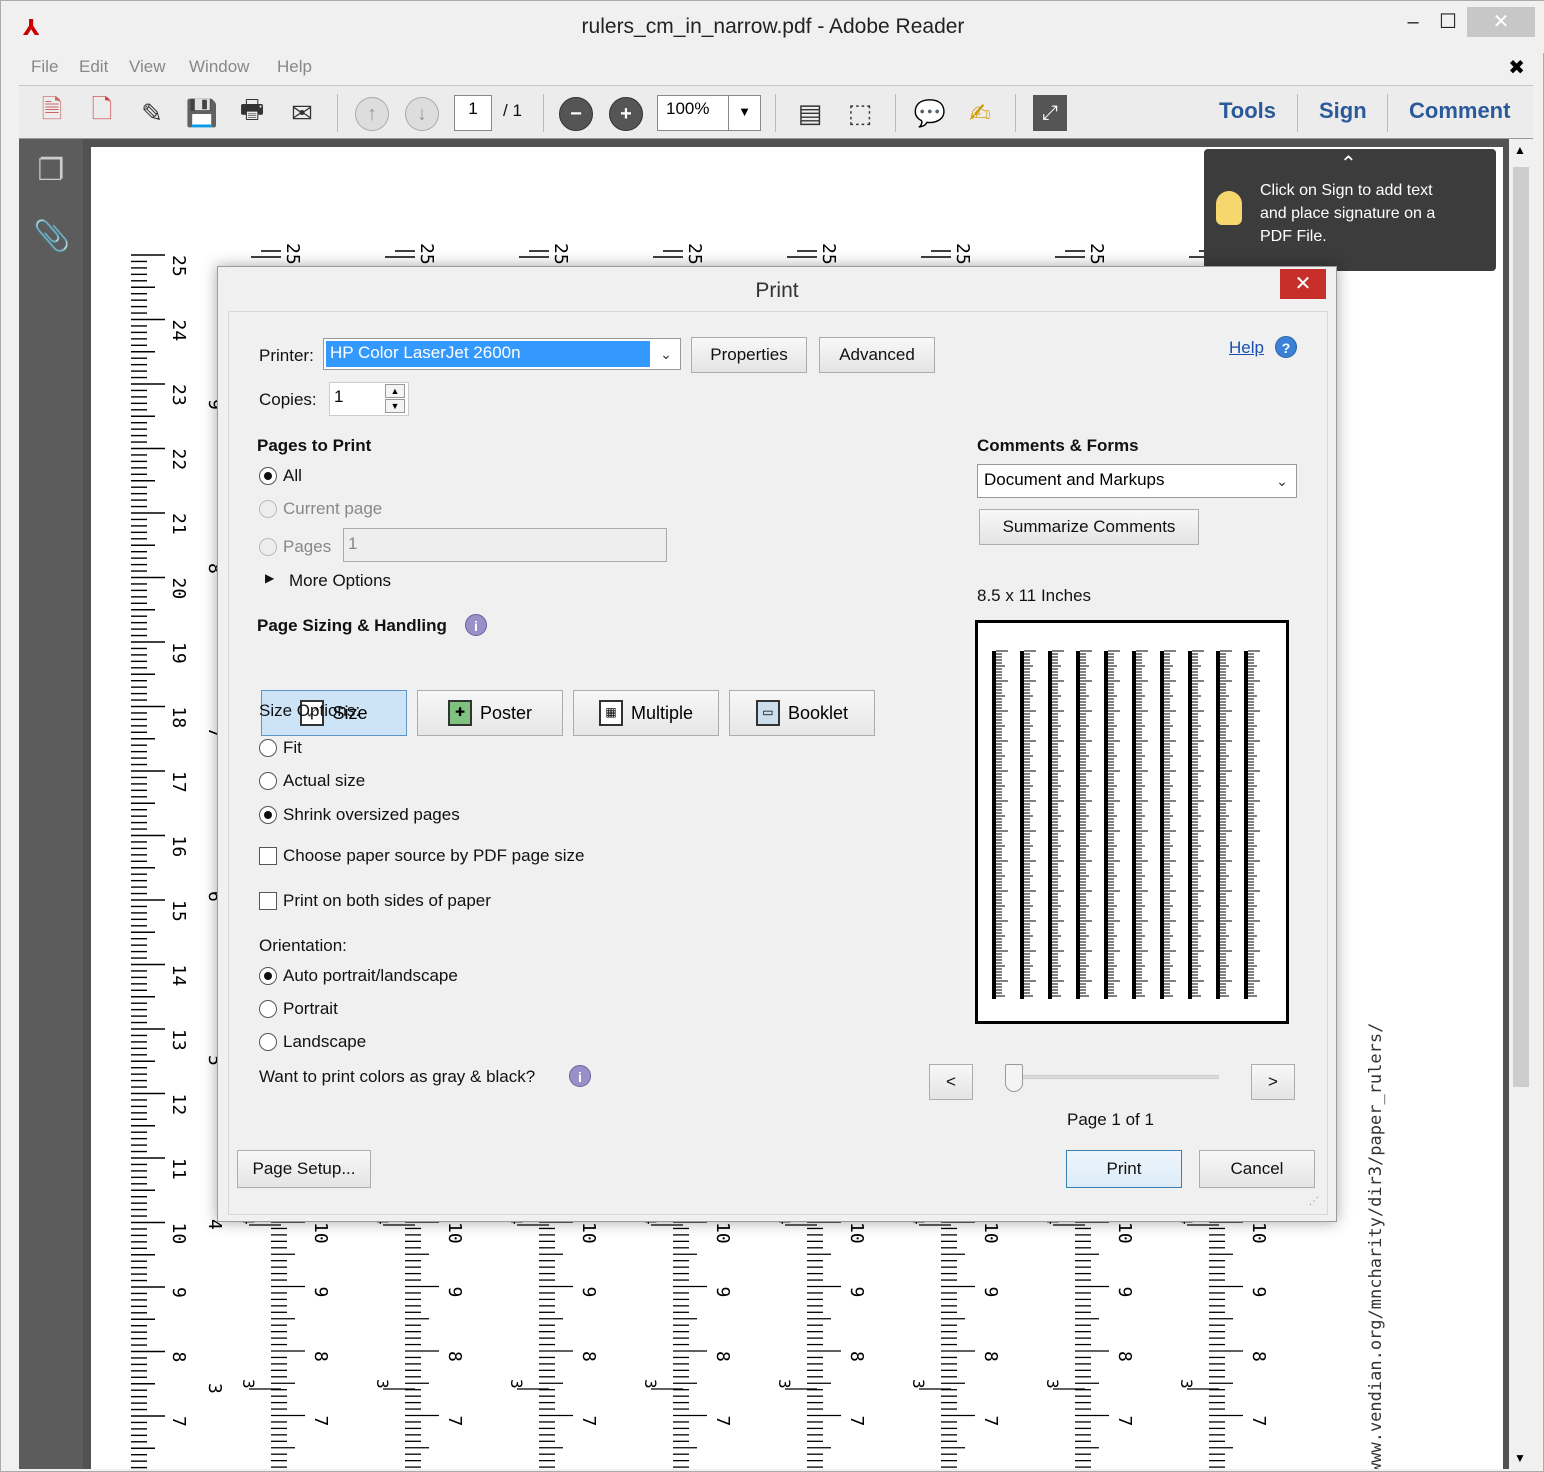  I want to click on pages-range-value: 1, so click(353, 543).